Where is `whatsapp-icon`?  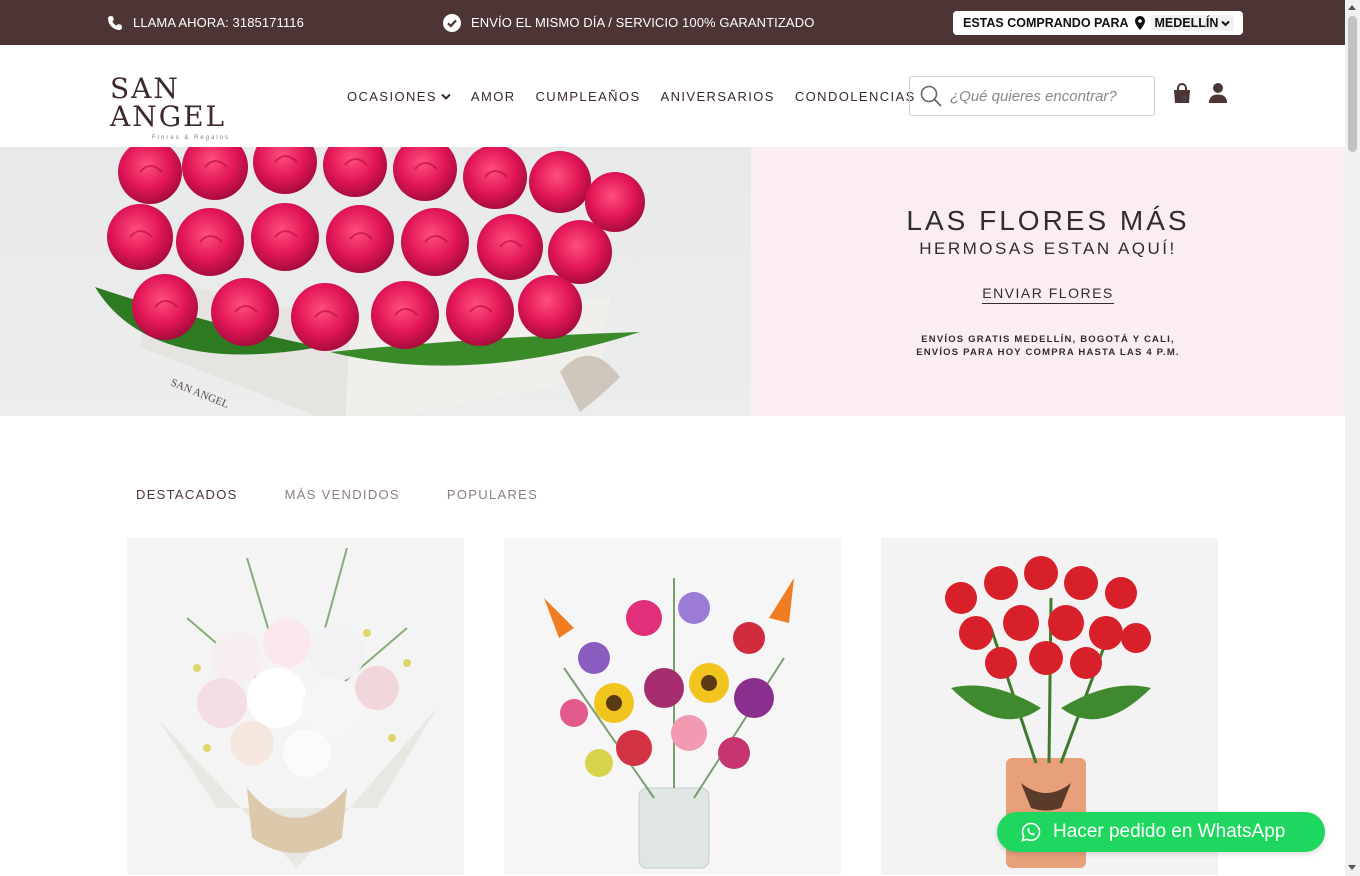 whatsapp-icon is located at coordinates (1031, 832).